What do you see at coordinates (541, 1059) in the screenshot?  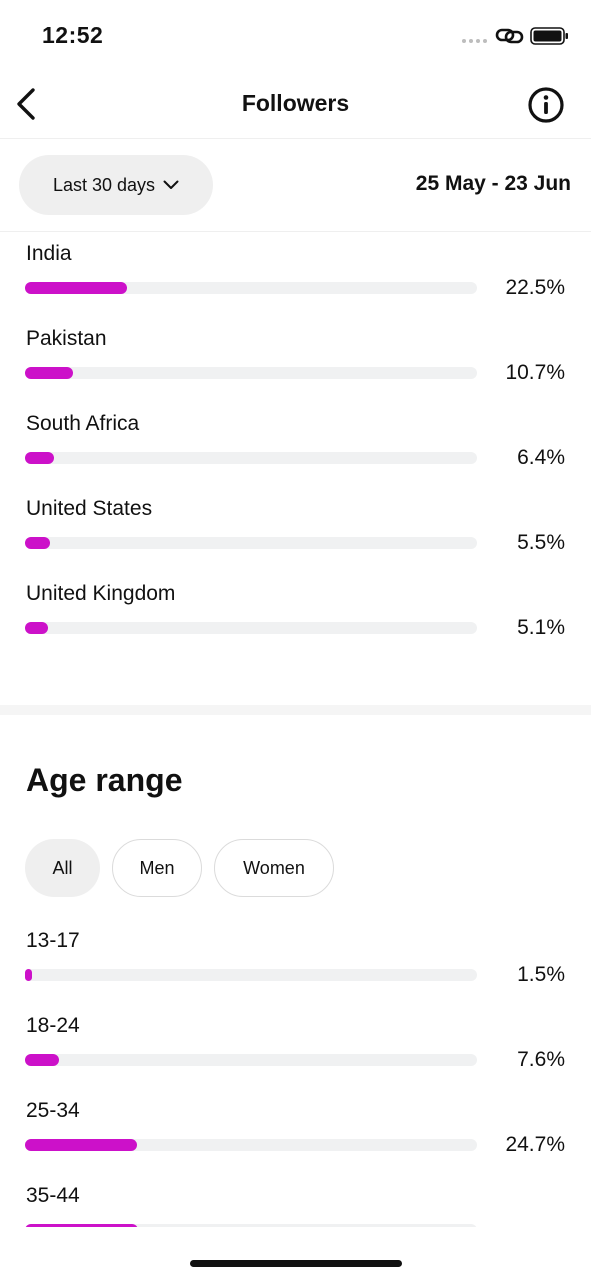 I see `age-percentage: 7.6%` at bounding box center [541, 1059].